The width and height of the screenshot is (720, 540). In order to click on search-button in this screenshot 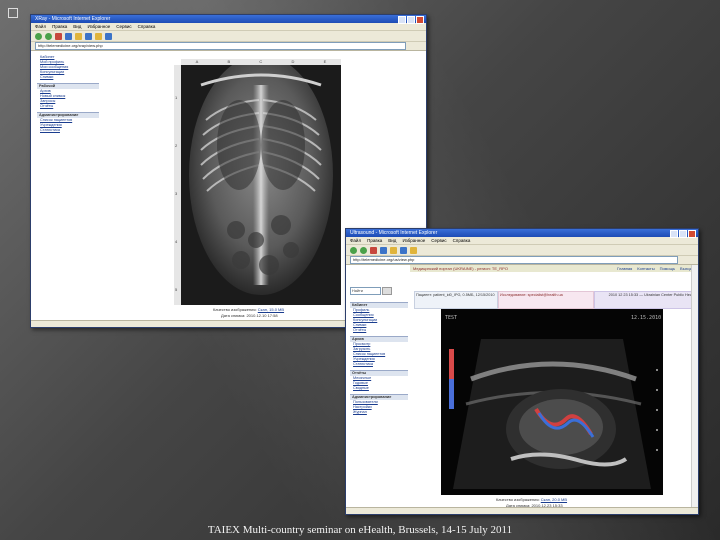, I will do `click(387, 291)`.